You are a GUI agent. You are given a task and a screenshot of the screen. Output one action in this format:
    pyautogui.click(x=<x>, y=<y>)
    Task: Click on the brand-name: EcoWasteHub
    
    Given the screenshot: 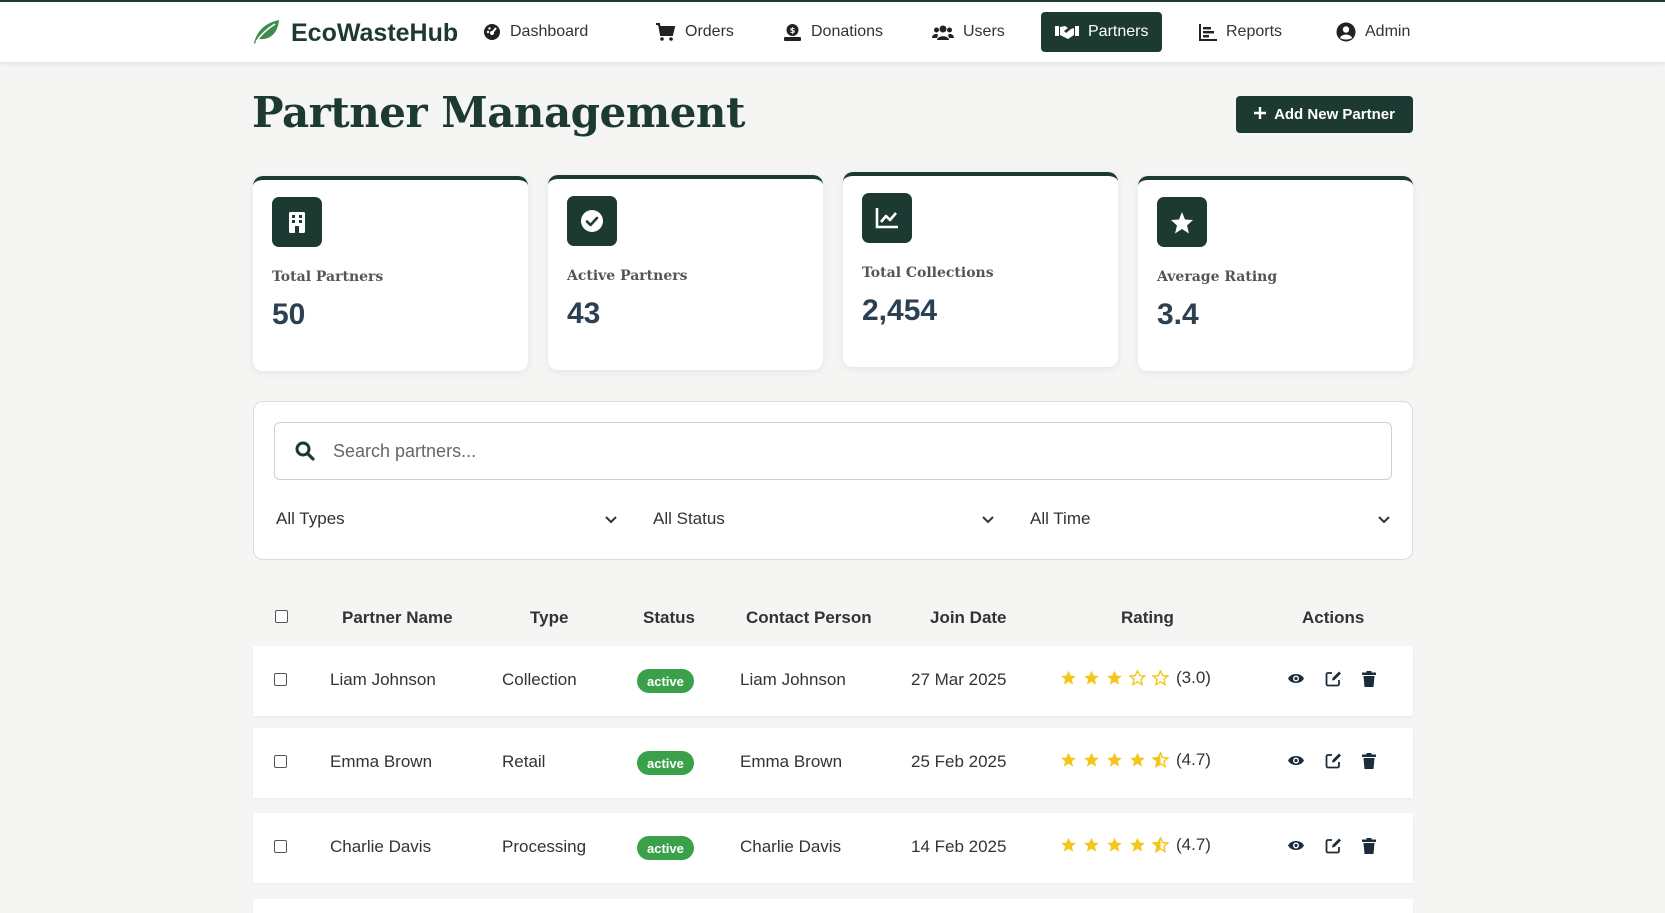 What is the action you would take?
    pyautogui.click(x=375, y=33)
    